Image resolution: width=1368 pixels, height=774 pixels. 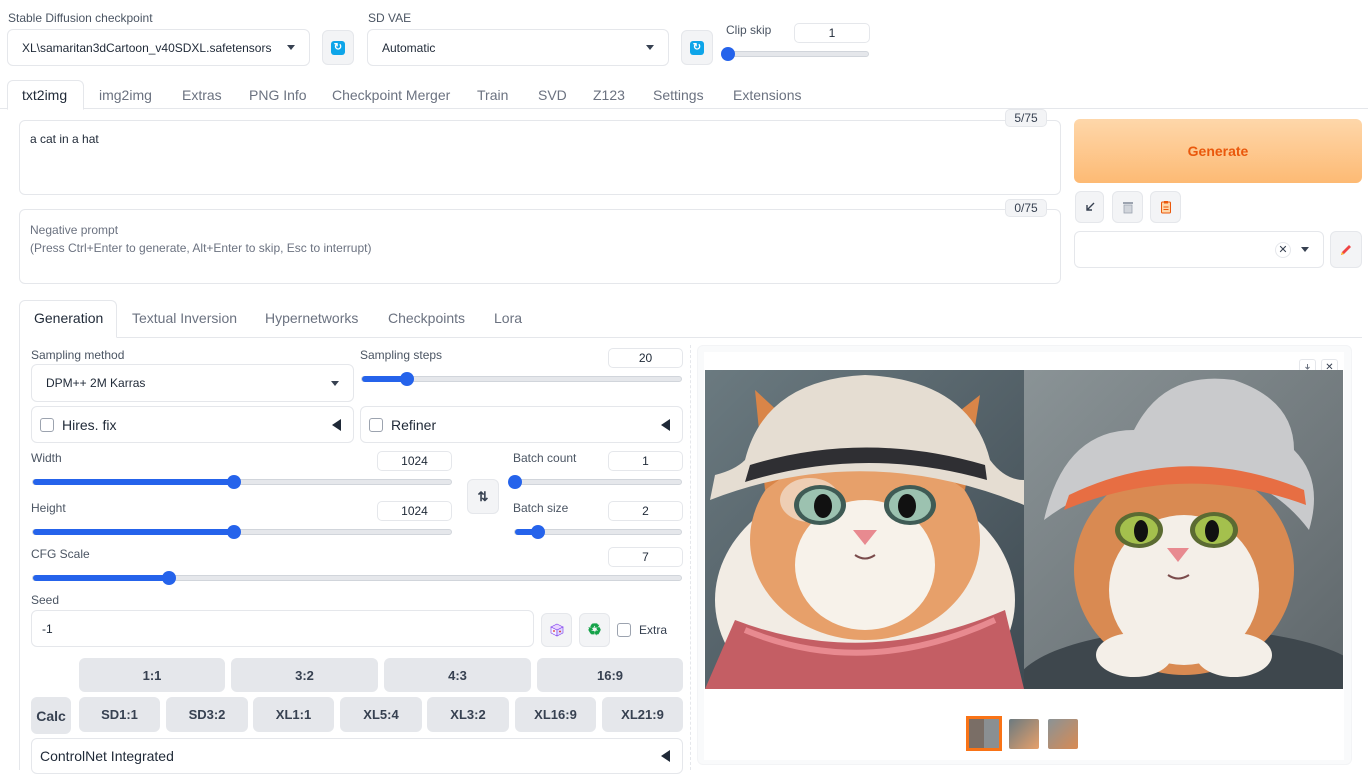 What do you see at coordinates (678, 95) in the screenshot?
I see `tab-settings: Settings` at bounding box center [678, 95].